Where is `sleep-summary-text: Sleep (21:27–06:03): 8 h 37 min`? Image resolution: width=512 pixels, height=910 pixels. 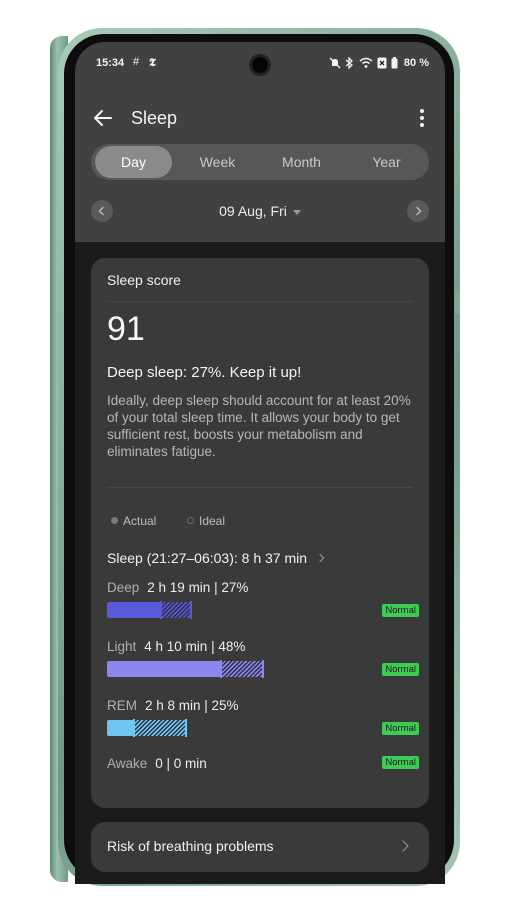 sleep-summary-text: Sleep (21:27–06:03): 8 h 37 min is located at coordinates (207, 558).